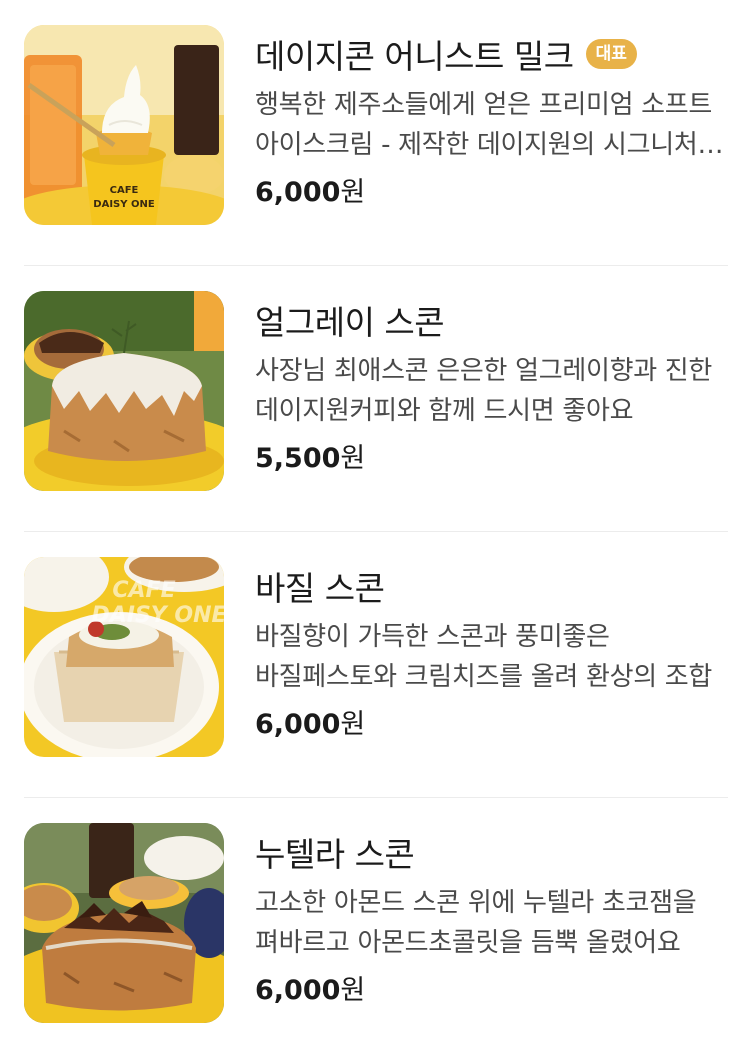 Image resolution: width=756 pixels, height=1064 pixels. I want to click on menu-item-title: 바질 스콘, so click(320, 588).